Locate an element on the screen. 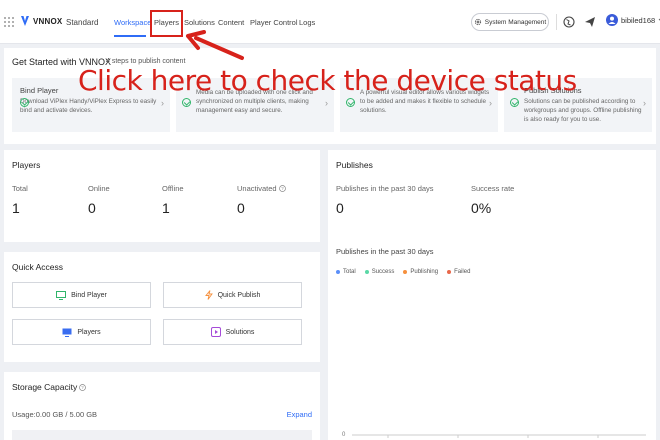 This screenshot has height=440, width=660. players-shortcut-button: Players is located at coordinates (81, 332).